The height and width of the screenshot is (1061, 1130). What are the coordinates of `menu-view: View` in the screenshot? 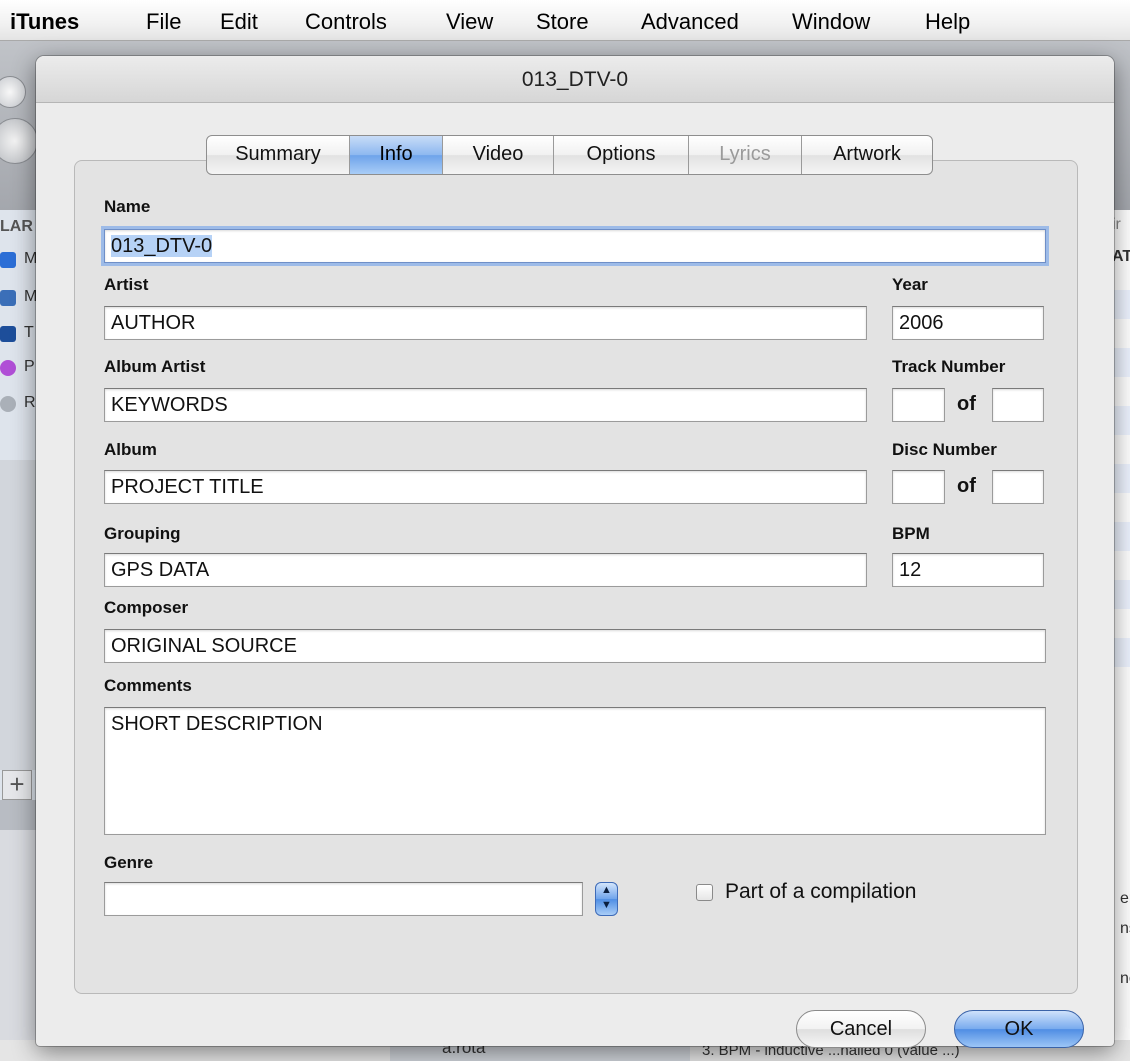 It's located at (469, 22).